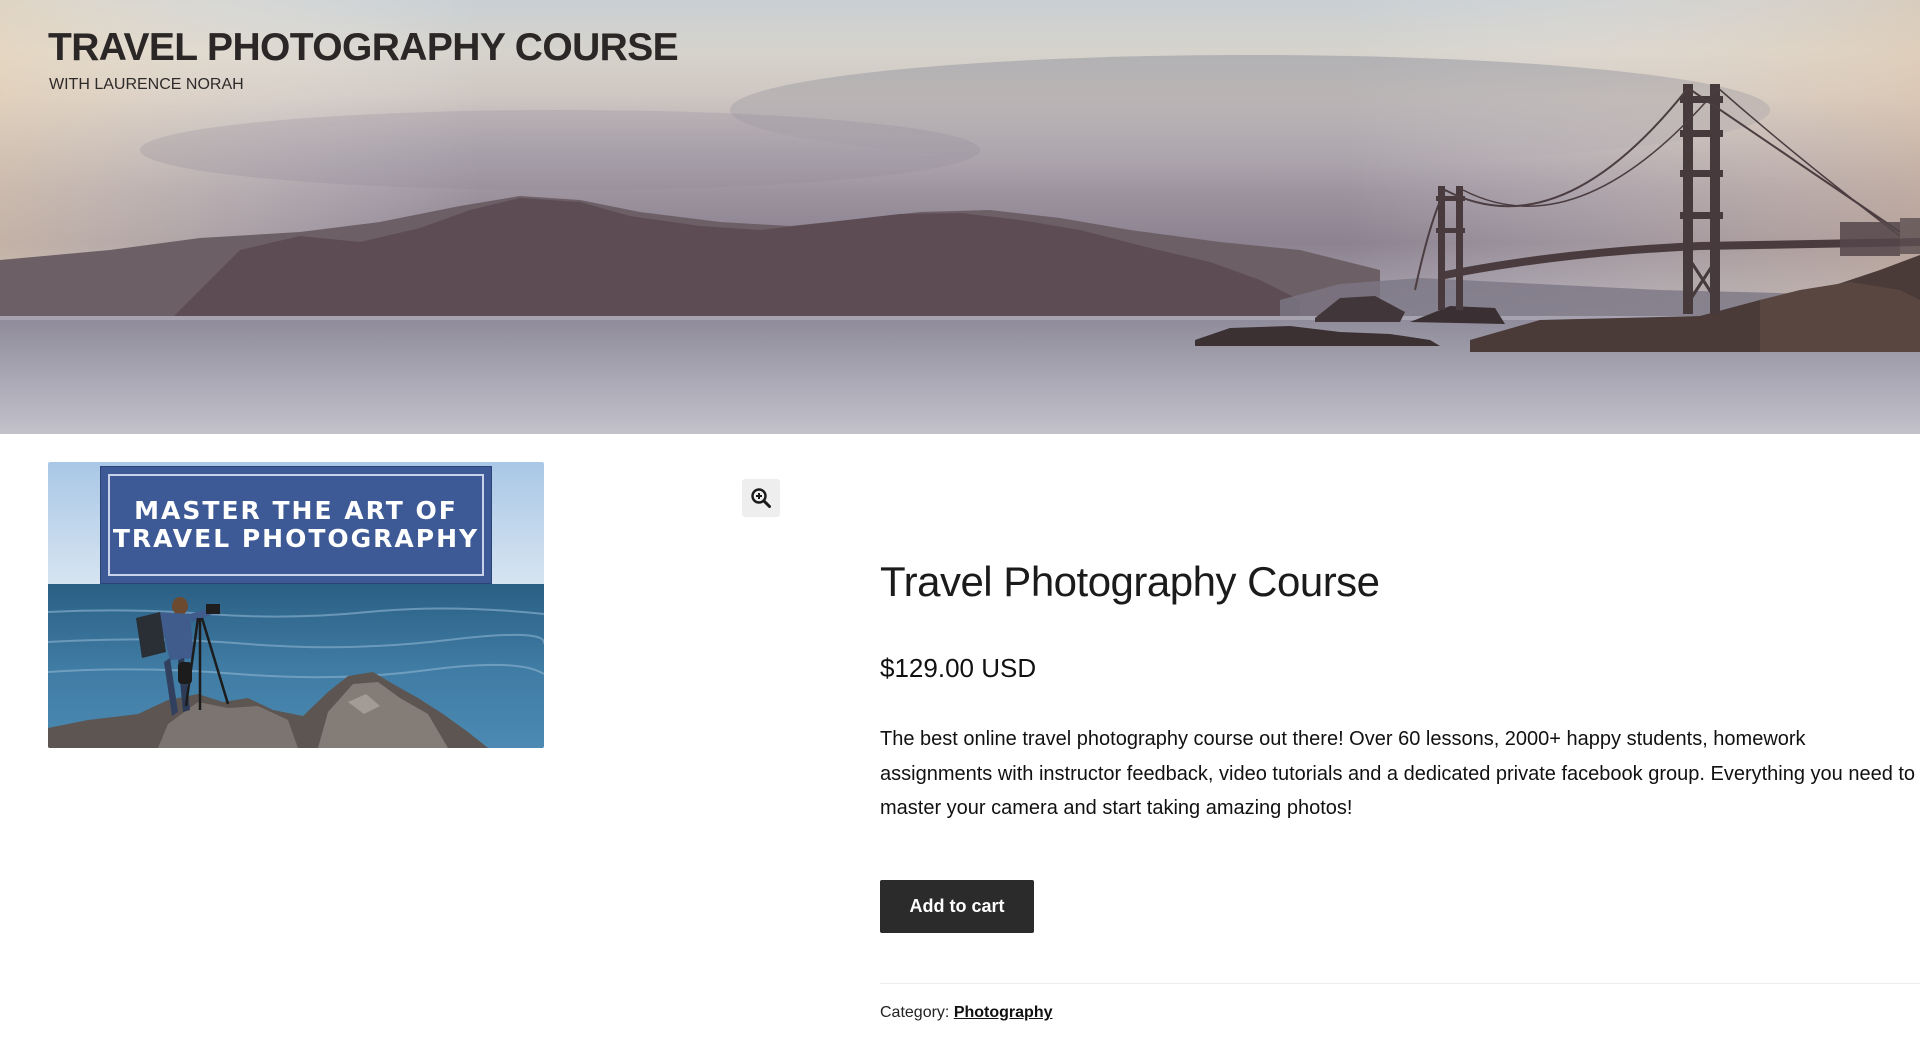 This screenshot has height=1056, width=1920. I want to click on product-category: Category: Photography, so click(966, 1013).